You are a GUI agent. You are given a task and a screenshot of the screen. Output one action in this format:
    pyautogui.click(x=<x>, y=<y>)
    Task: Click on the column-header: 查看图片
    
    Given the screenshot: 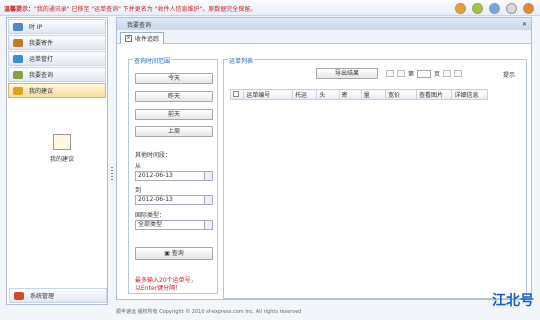 What is the action you would take?
    pyautogui.click(x=434, y=94)
    